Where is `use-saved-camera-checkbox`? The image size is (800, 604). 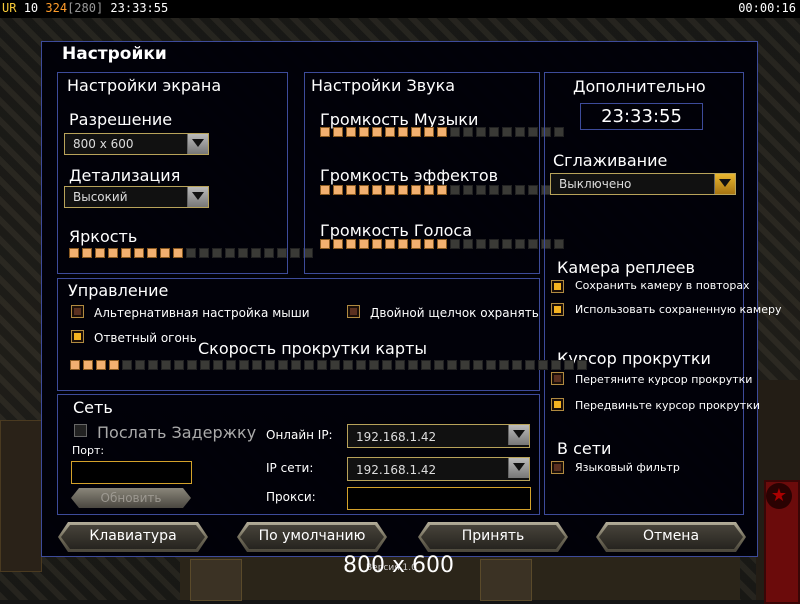 use-saved-camera-checkbox is located at coordinates (557, 309).